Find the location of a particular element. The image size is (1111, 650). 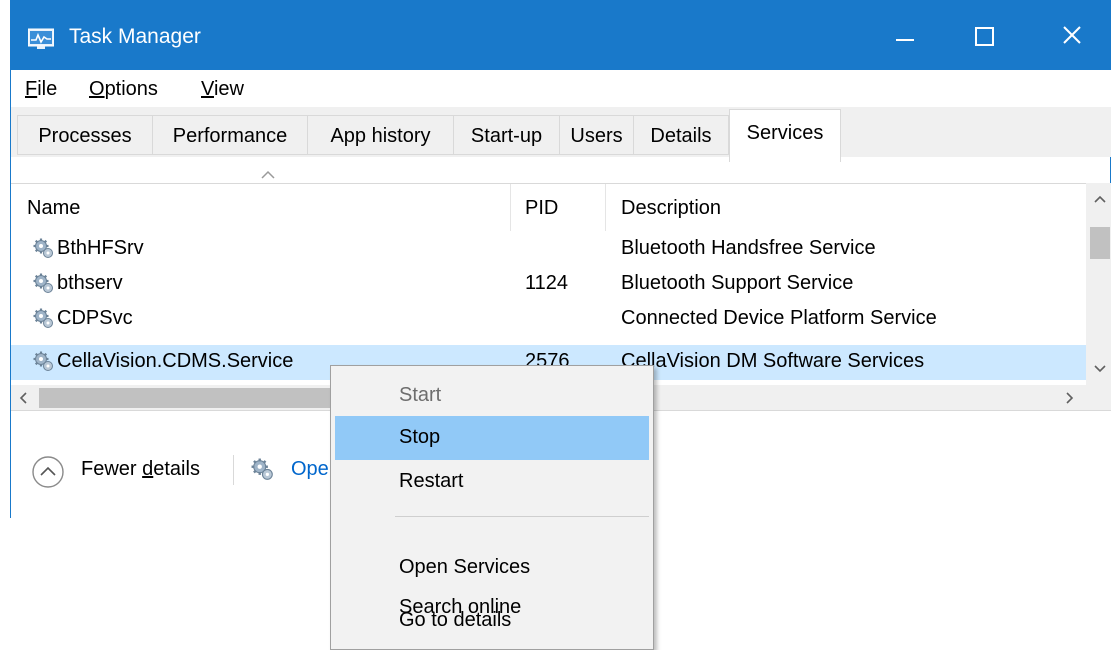

menu-separator is located at coordinates (522, 516).